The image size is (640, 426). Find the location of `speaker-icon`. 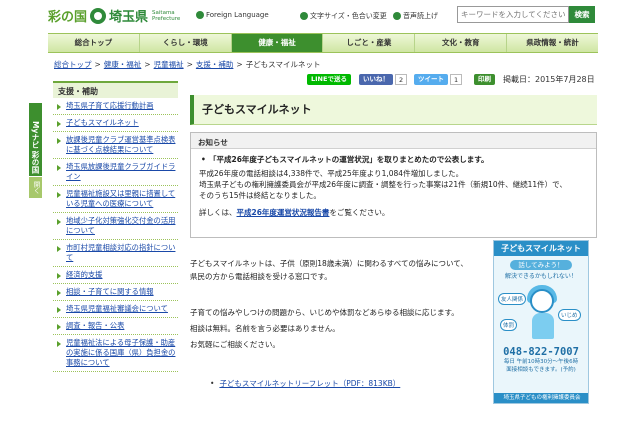

speaker-icon is located at coordinates (397, 16).